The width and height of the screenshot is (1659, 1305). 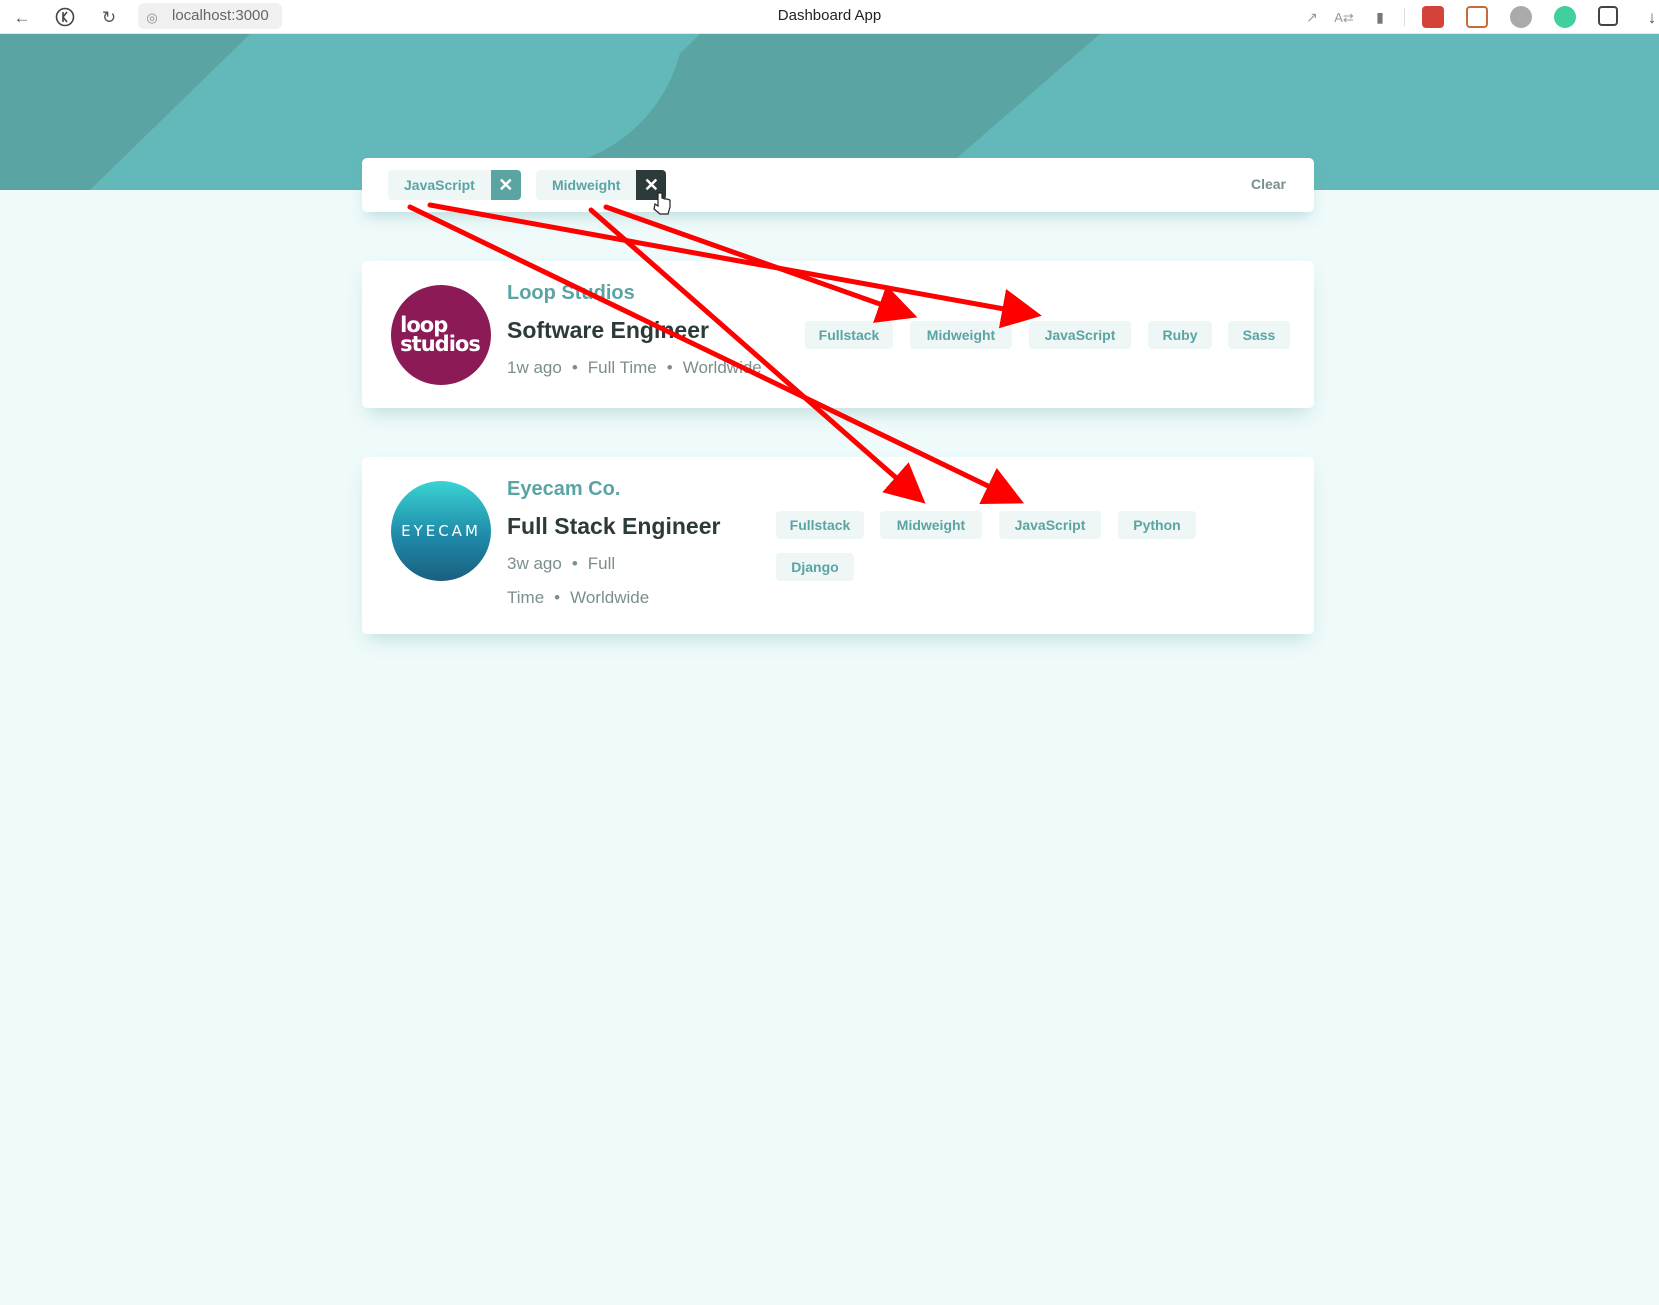 What do you see at coordinates (563, 489) in the screenshot?
I see `company-name: Eyecam Co.` at bounding box center [563, 489].